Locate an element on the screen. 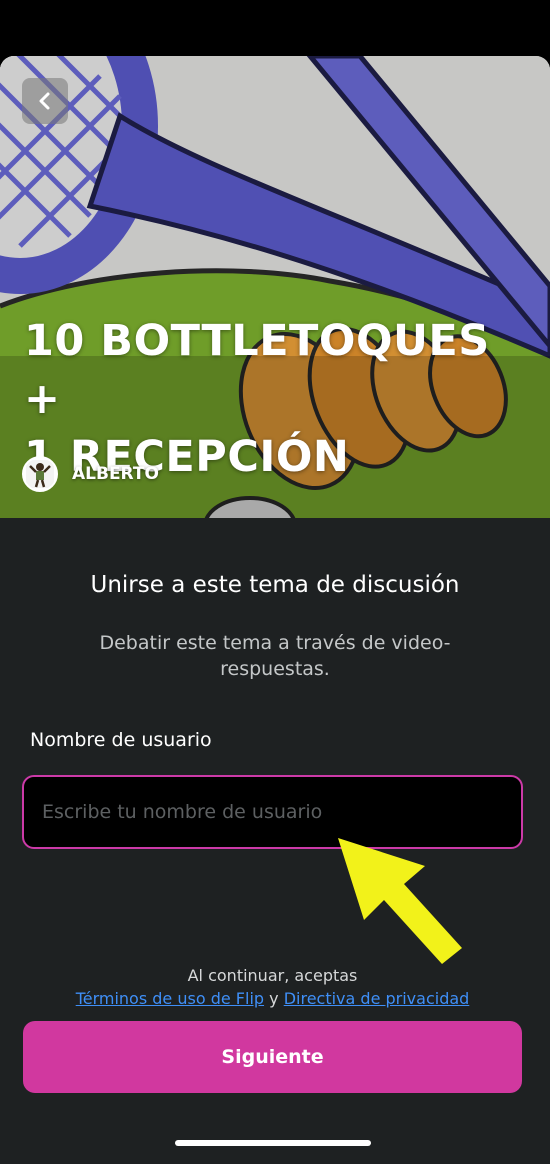  terms-conjunction: y is located at coordinates (274, 998).